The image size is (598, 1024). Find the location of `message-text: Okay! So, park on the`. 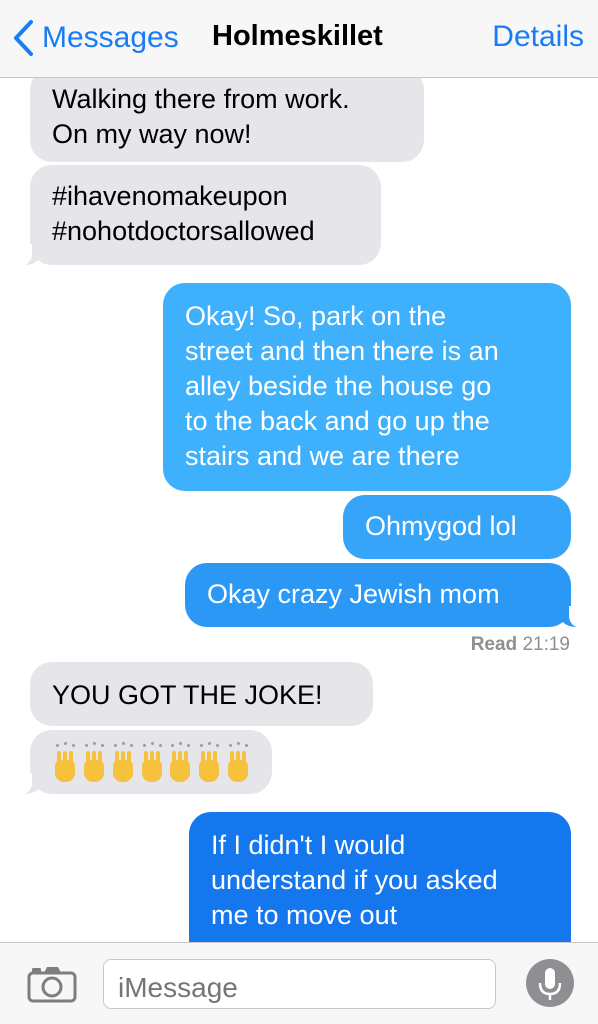

message-text: Okay! So, park on the is located at coordinates (316, 316).